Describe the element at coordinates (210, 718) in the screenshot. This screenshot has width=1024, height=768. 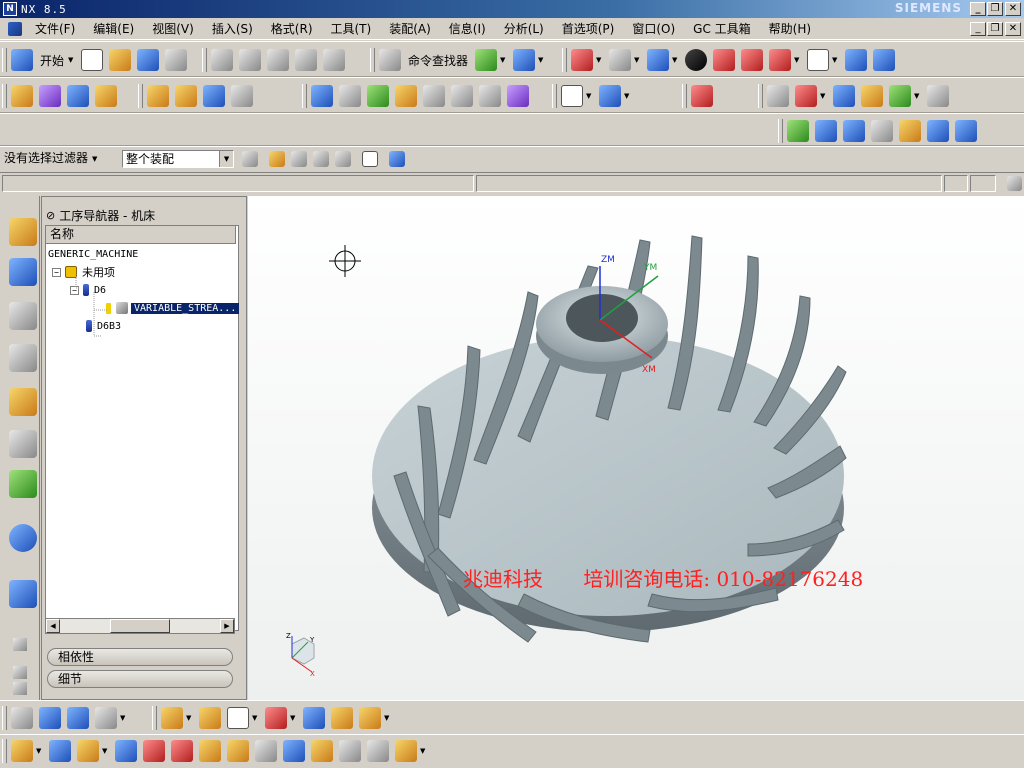
I see `link-icon` at that location.